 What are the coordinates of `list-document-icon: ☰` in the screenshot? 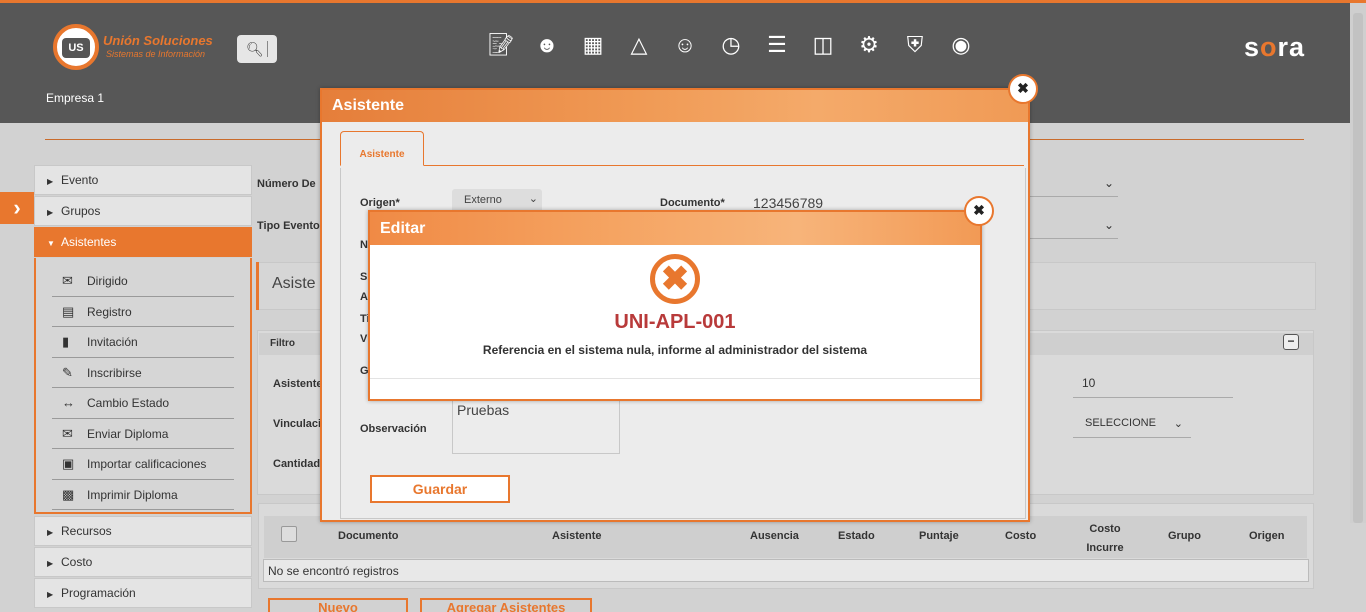 It's located at (777, 45).